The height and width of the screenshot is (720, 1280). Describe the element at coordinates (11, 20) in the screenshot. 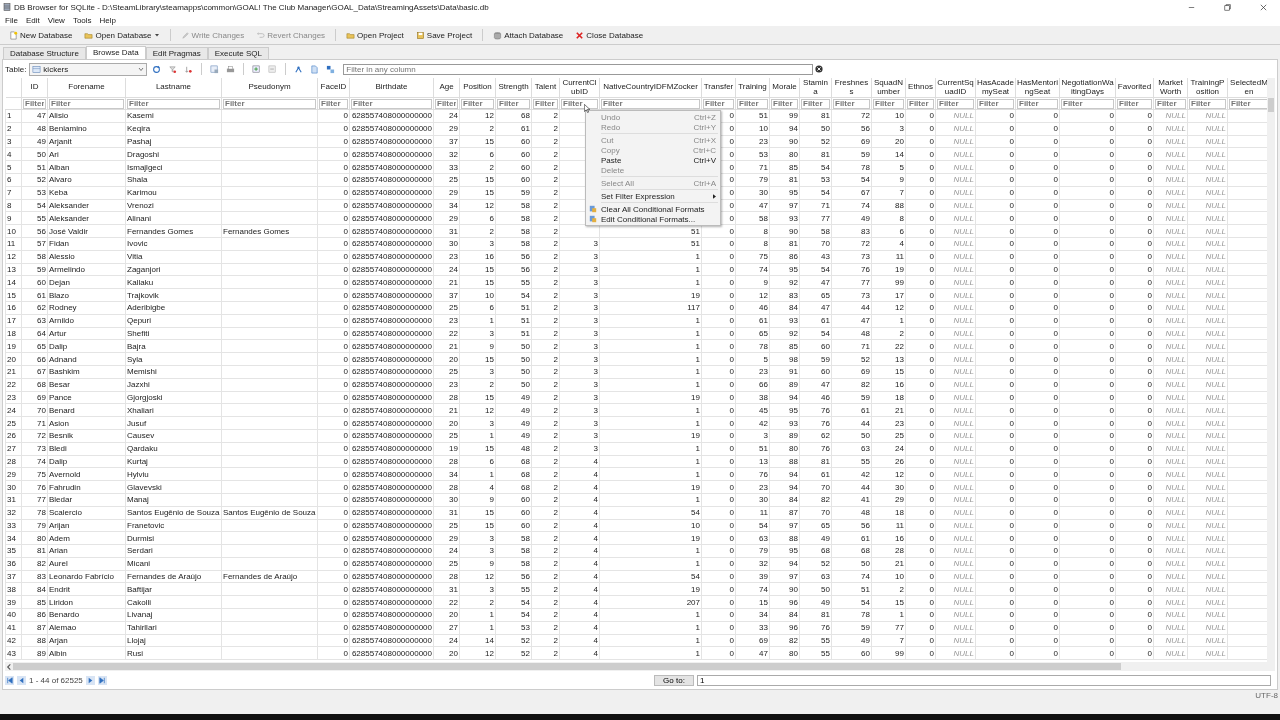

I see `menu-item: File` at that location.